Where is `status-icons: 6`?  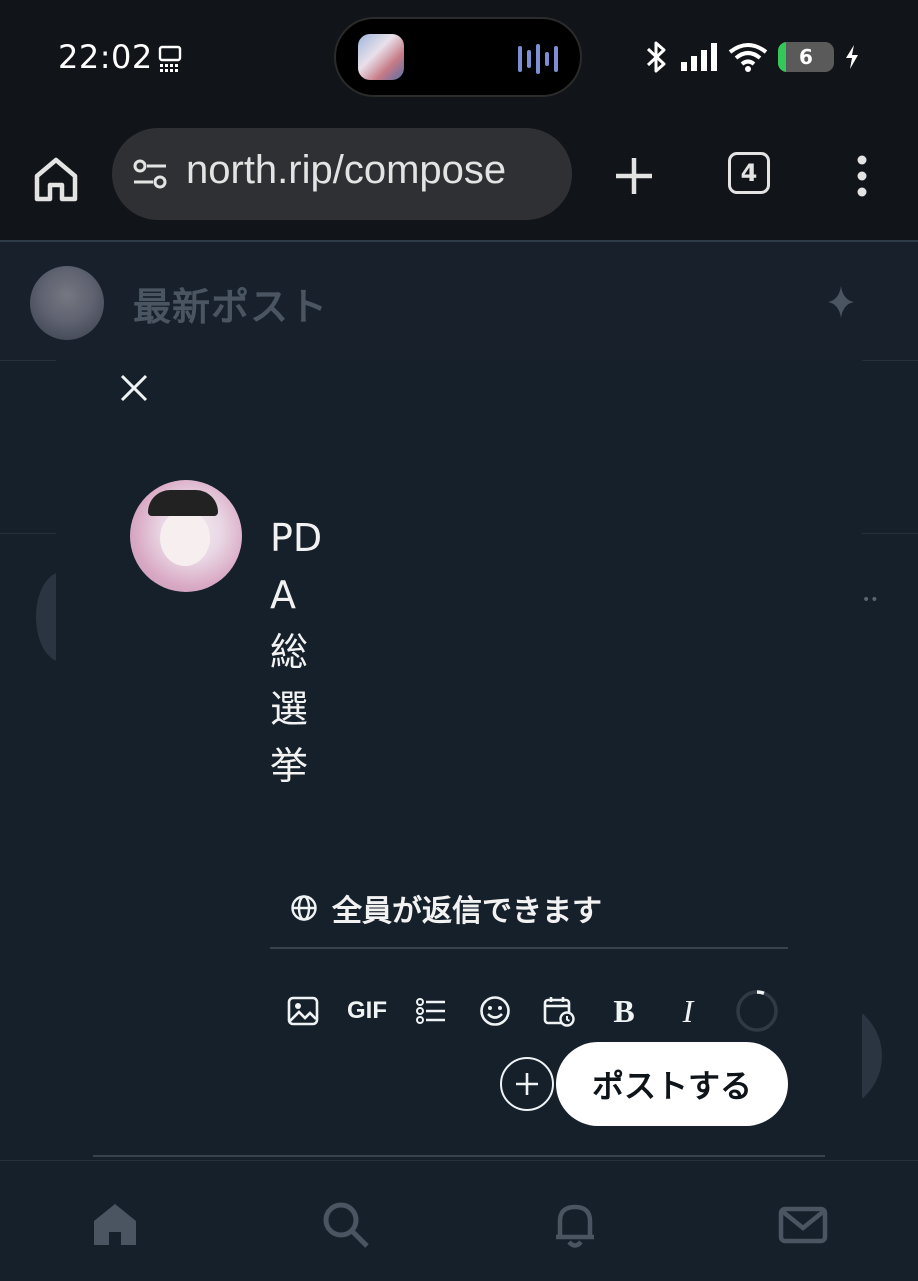 status-icons: 6 is located at coordinates (752, 57).